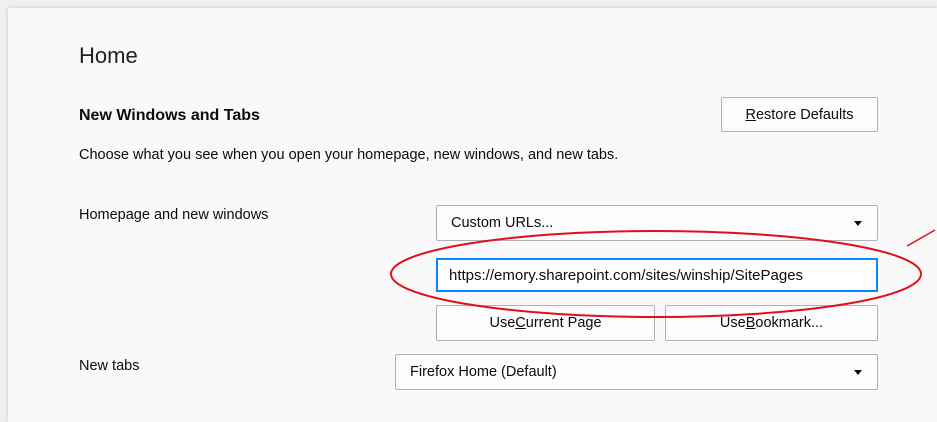  Describe the element at coordinates (921, 238) in the screenshot. I see `annotation-pointer-line` at that location.